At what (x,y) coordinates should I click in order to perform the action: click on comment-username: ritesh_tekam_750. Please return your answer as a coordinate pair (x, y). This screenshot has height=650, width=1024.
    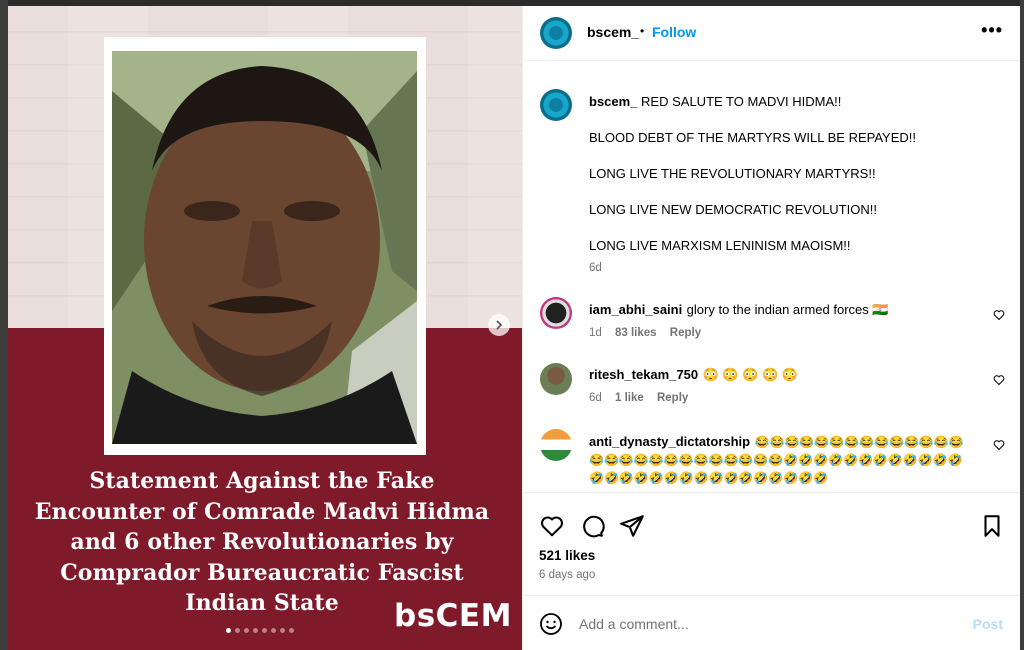
    Looking at the image, I should click on (643, 374).